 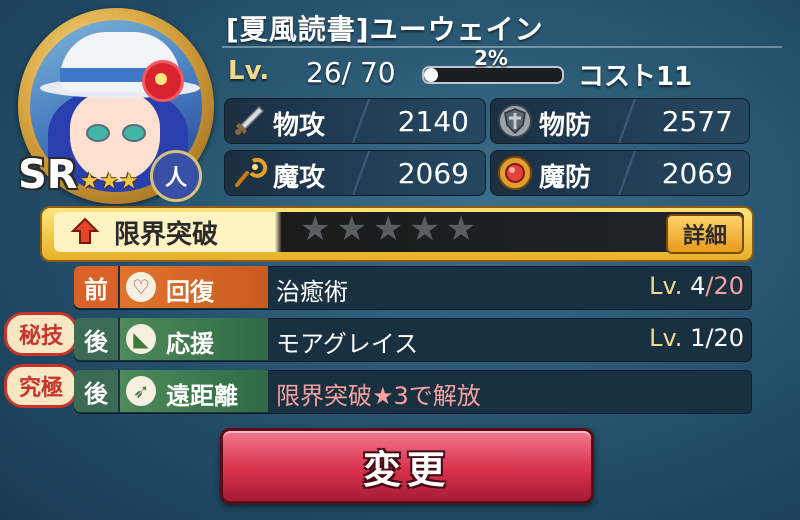 What do you see at coordinates (351, 72) in the screenshot?
I see `level-value: 26/ 70` at bounding box center [351, 72].